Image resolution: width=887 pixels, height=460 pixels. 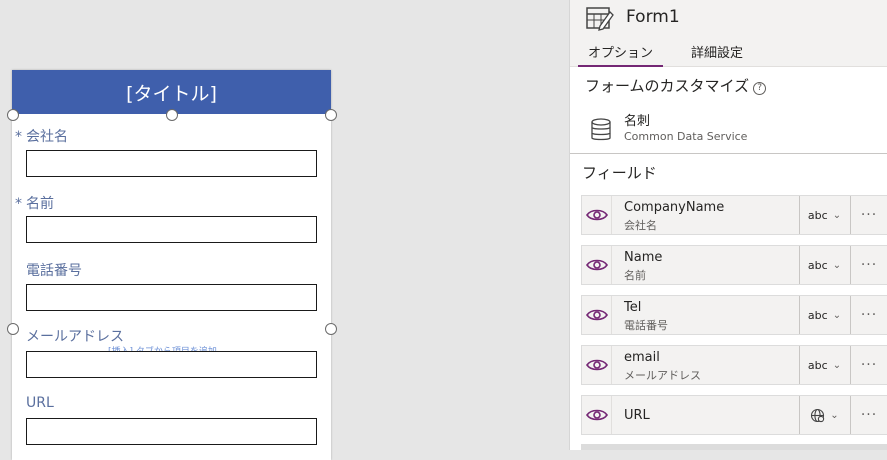 I want to click on tab-advanced: 詳細設定, so click(x=717, y=51).